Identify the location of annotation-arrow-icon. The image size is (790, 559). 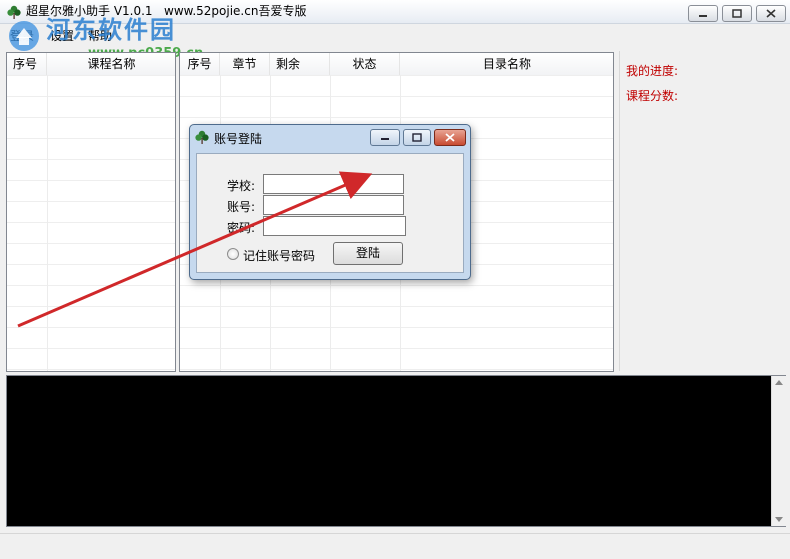
(195, 249).